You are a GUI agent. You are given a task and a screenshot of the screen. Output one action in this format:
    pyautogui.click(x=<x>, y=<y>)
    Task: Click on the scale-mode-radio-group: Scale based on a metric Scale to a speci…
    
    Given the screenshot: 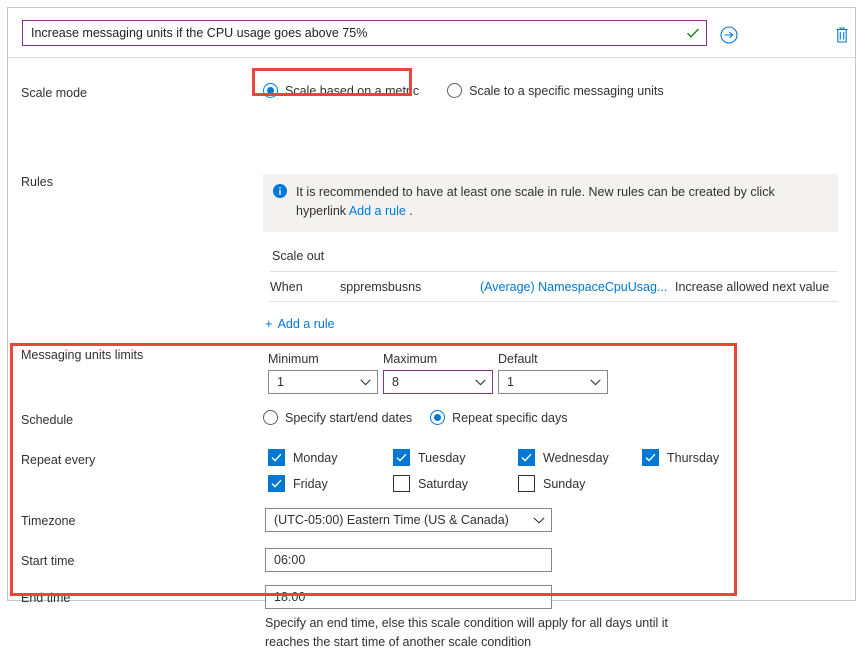 What is the action you would take?
    pyautogui.click(x=471, y=90)
    